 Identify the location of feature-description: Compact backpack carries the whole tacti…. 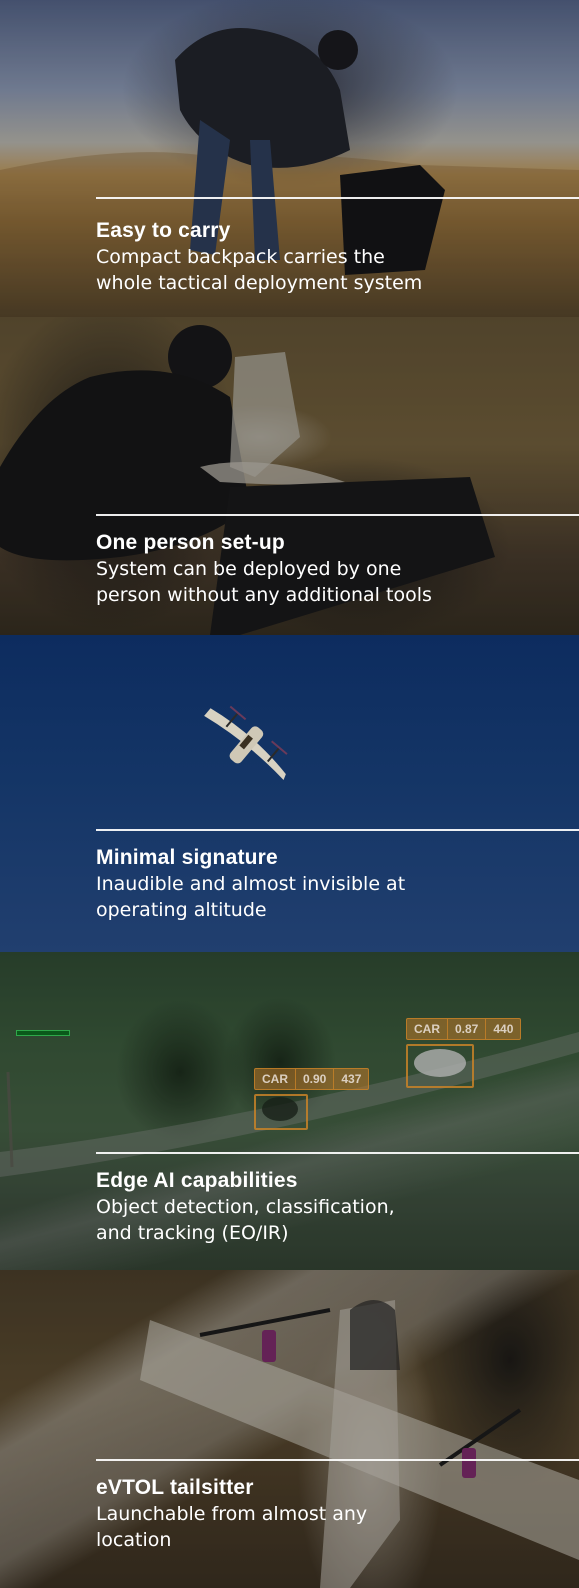
(259, 270).